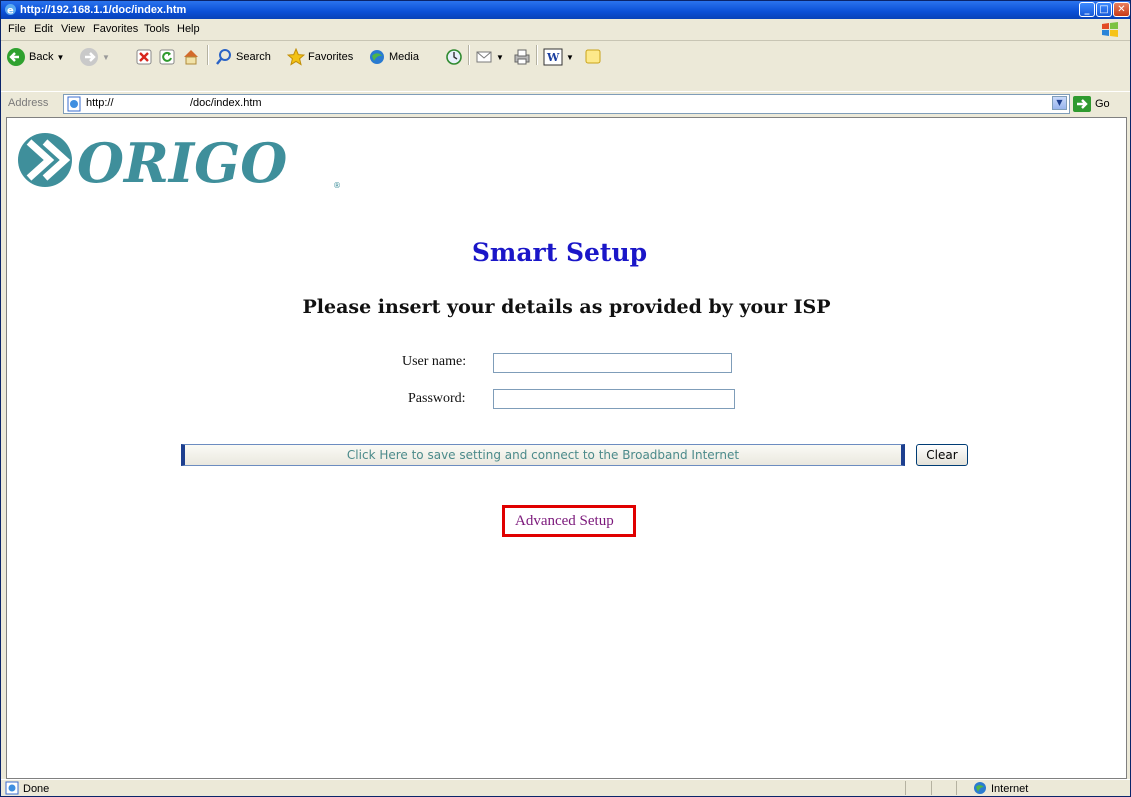  I want to click on menu-edit: Edit, so click(43, 29).